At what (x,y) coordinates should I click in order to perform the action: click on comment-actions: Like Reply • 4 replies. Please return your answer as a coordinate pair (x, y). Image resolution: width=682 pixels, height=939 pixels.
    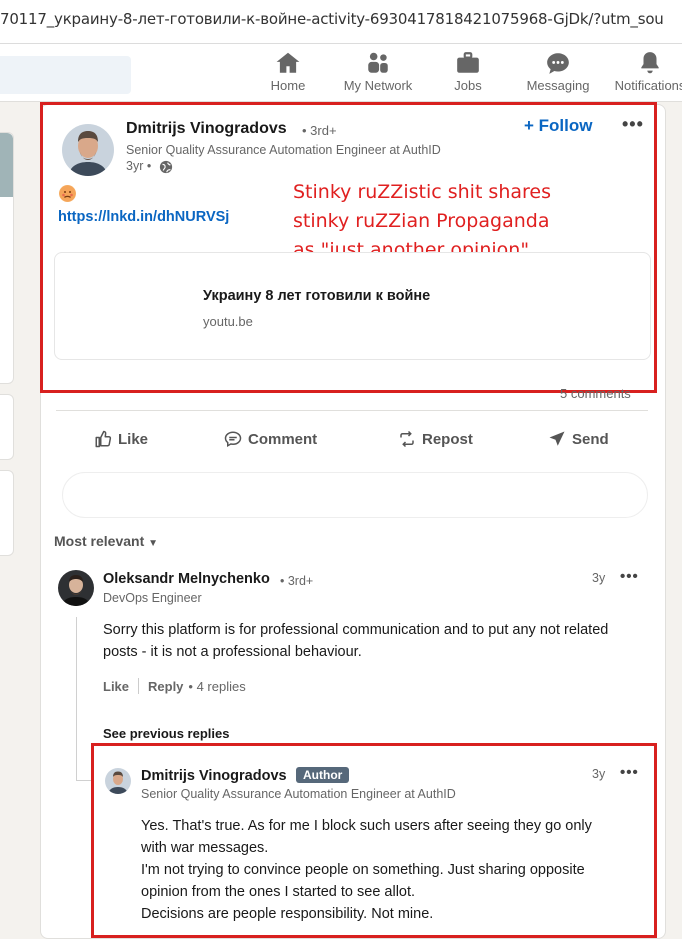
    Looking at the image, I should click on (174, 686).